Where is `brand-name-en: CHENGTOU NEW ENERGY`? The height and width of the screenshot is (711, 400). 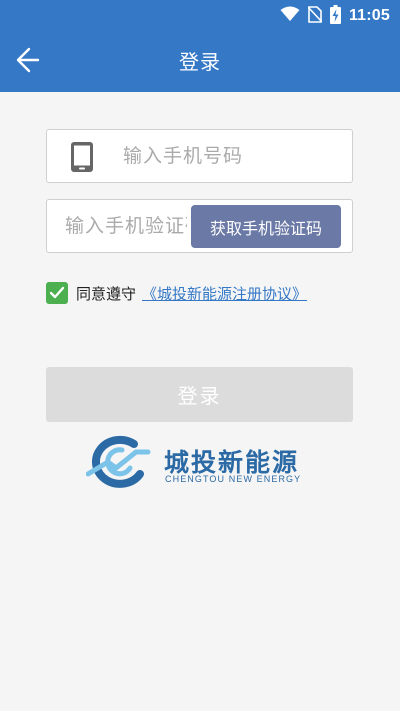
brand-name-en: CHENGTOU NEW ENERGY is located at coordinates (233, 479).